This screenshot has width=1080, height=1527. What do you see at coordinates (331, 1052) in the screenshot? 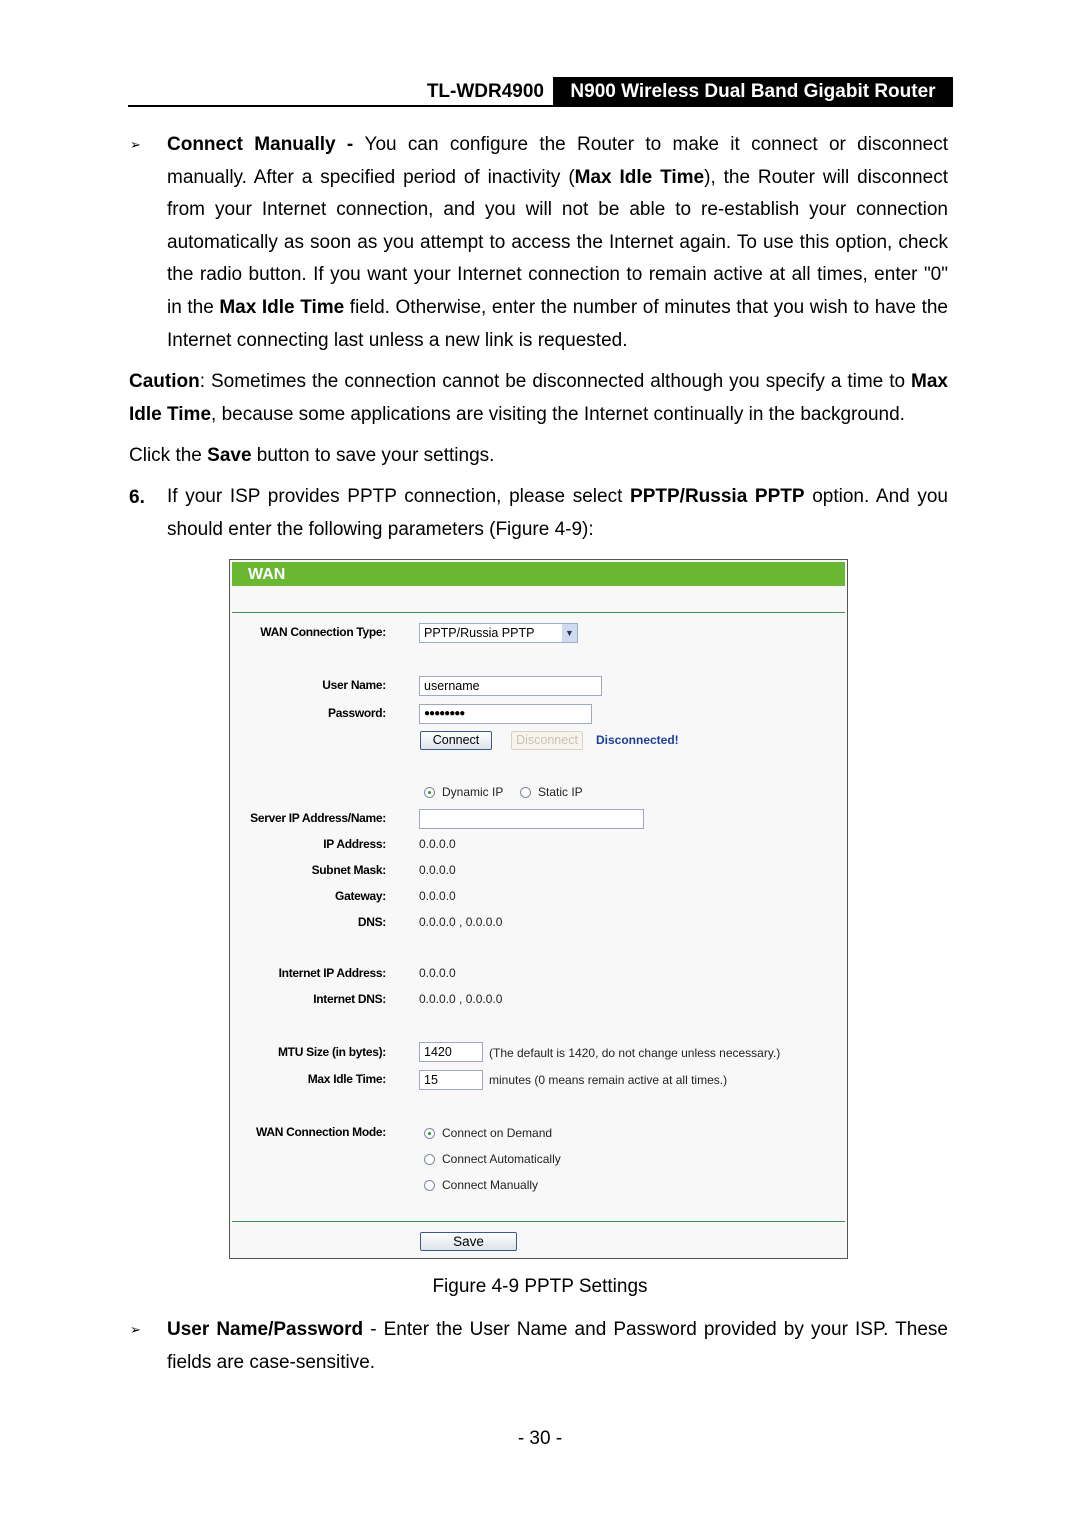
I see `mtu-label: MTU Size (in bytes):` at bounding box center [331, 1052].